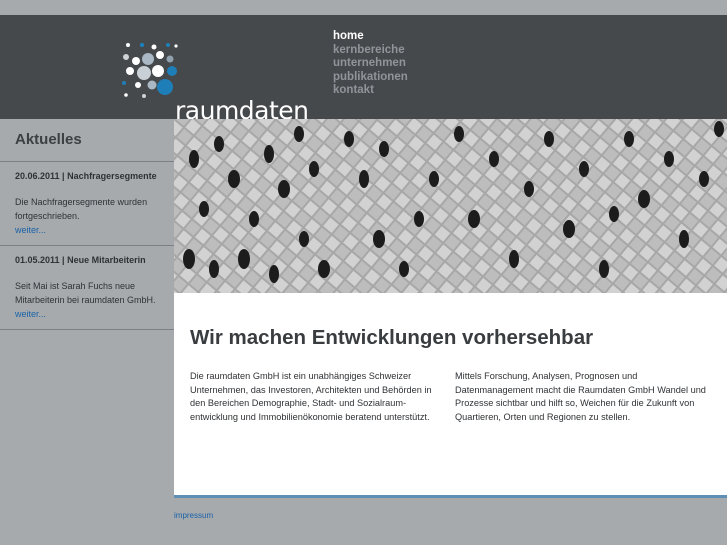 The width and height of the screenshot is (727, 545). What do you see at coordinates (370, 51) in the screenshot?
I see `nav-item-kernbereiche: kernbereiche` at bounding box center [370, 51].